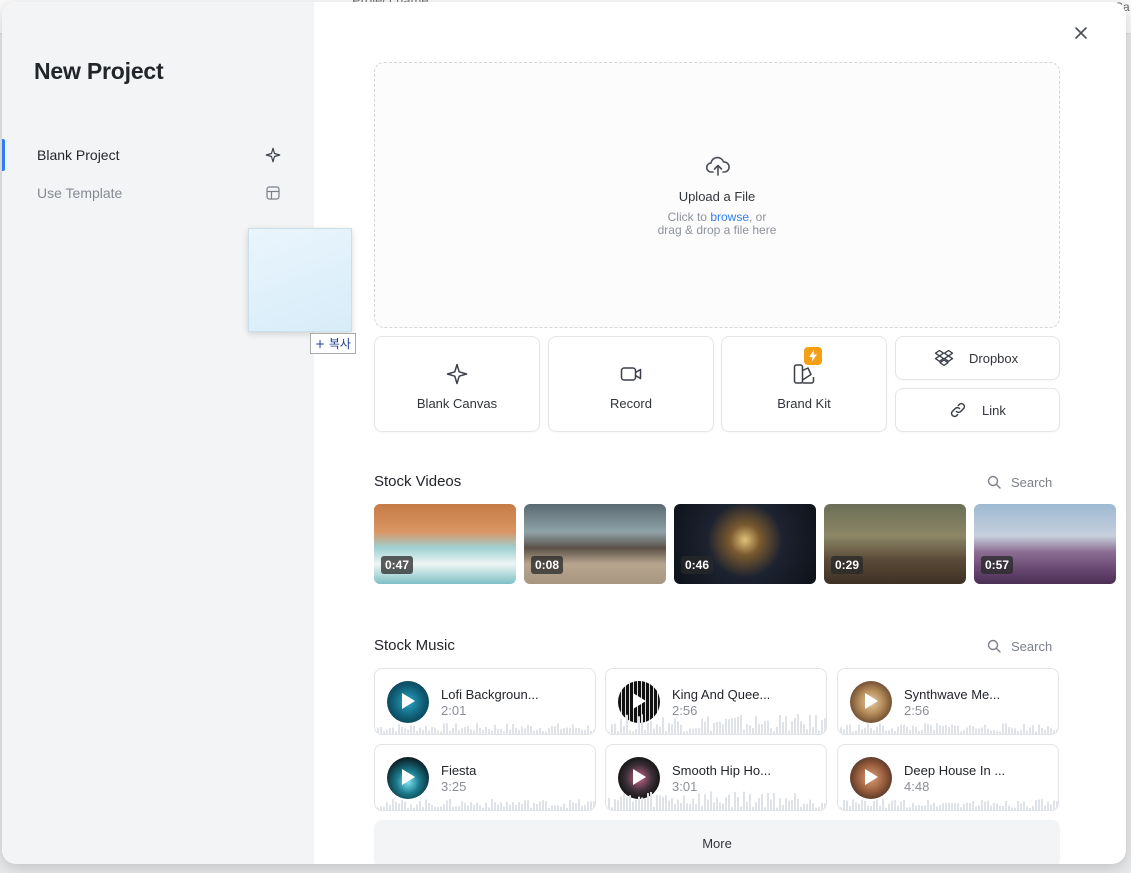  Describe the element at coordinates (158, 155) in the screenshot. I see `sidebar-item-blank-project: Blank Project` at that location.